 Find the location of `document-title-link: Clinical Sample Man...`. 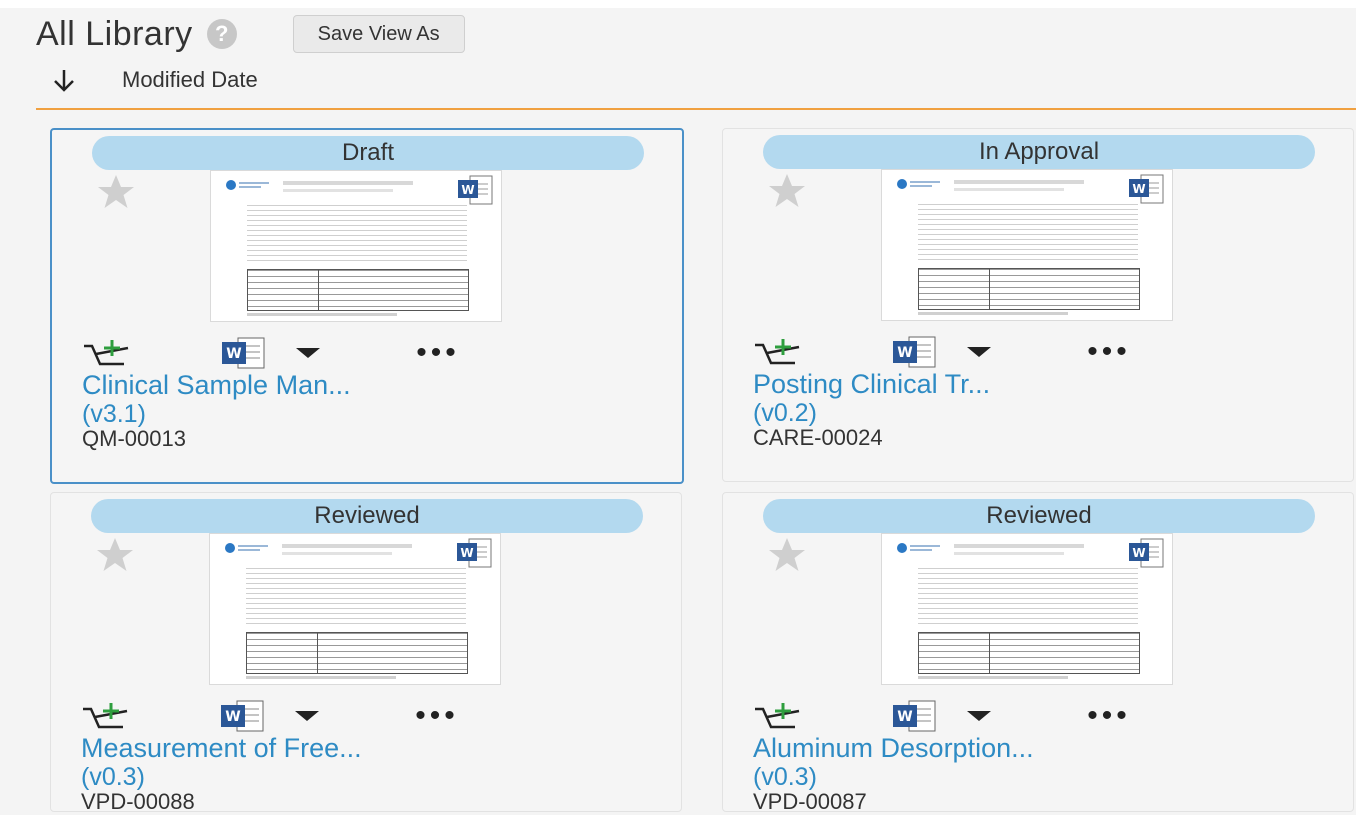

document-title-link: Clinical Sample Man... is located at coordinates (216, 385).